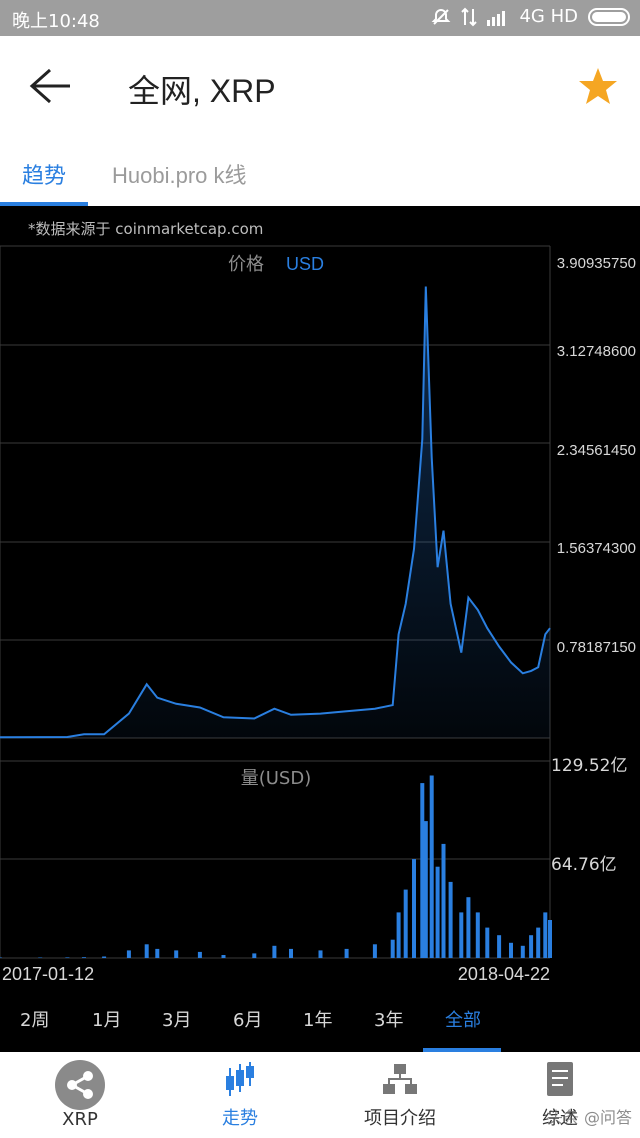 This screenshot has width=640, height=1138. Describe the element at coordinates (388, 1019) in the screenshot. I see `range-3y: 3年` at that location.